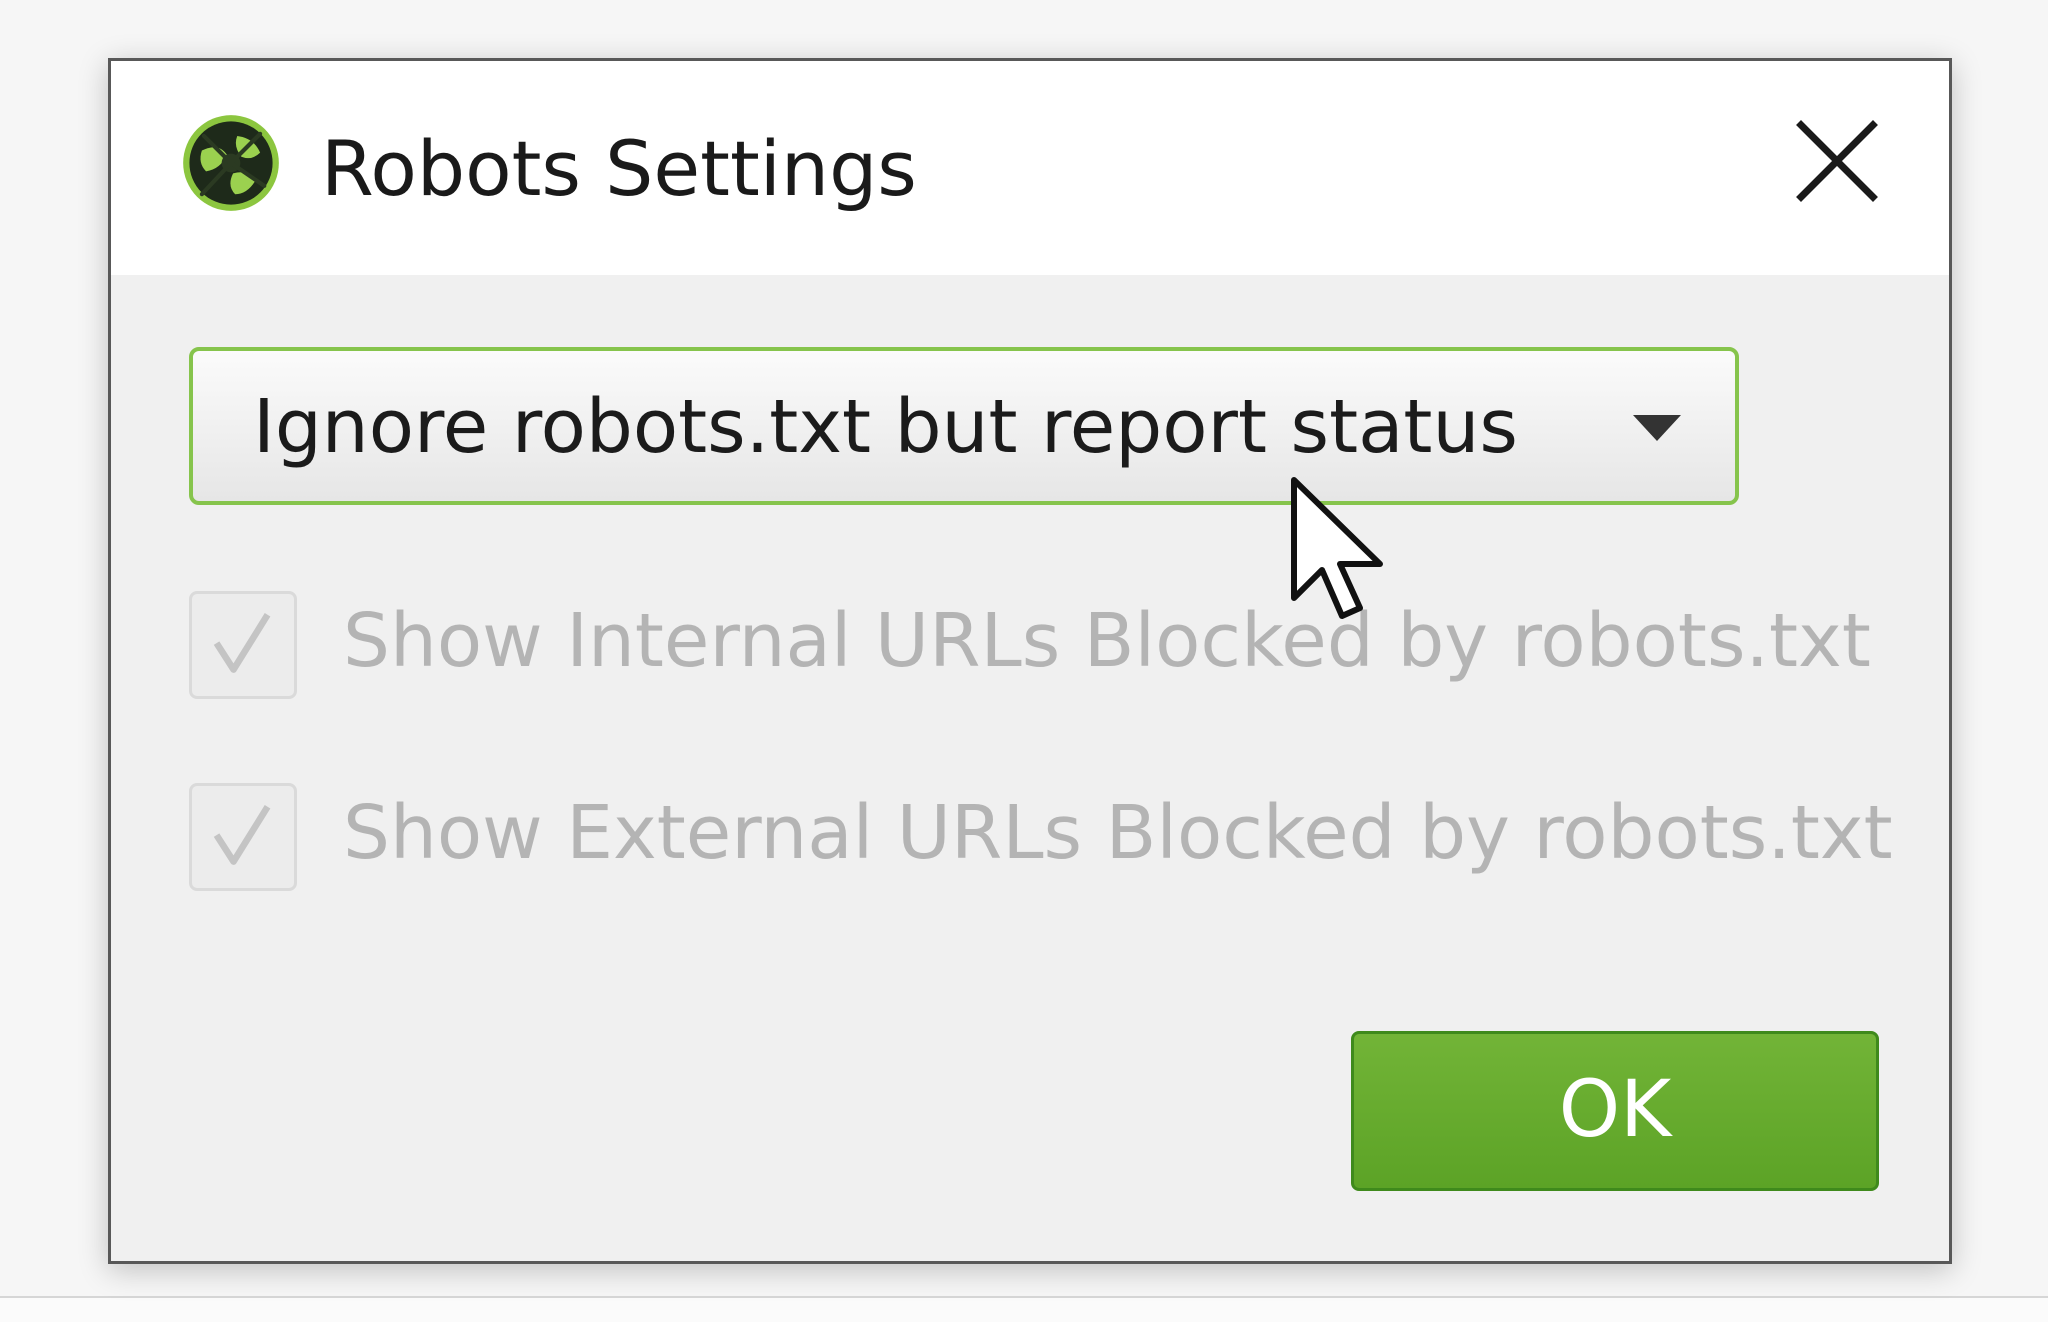  I want to click on close-icon, so click(1837, 161).